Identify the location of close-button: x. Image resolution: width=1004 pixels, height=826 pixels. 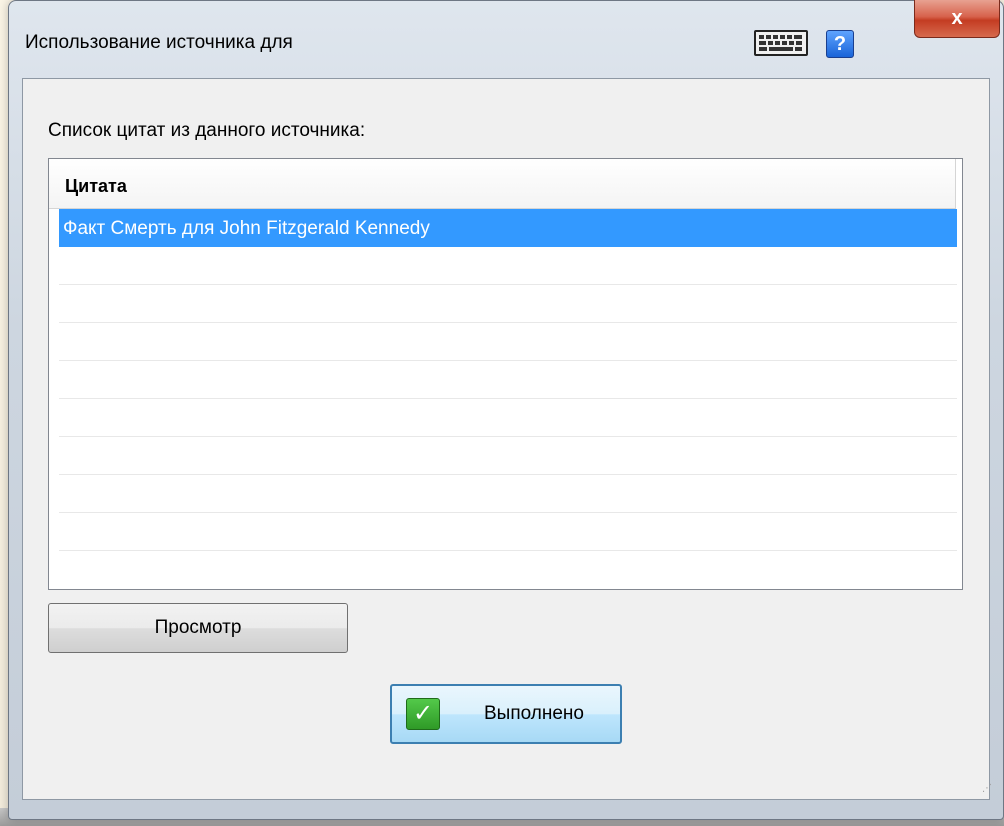
(957, 19).